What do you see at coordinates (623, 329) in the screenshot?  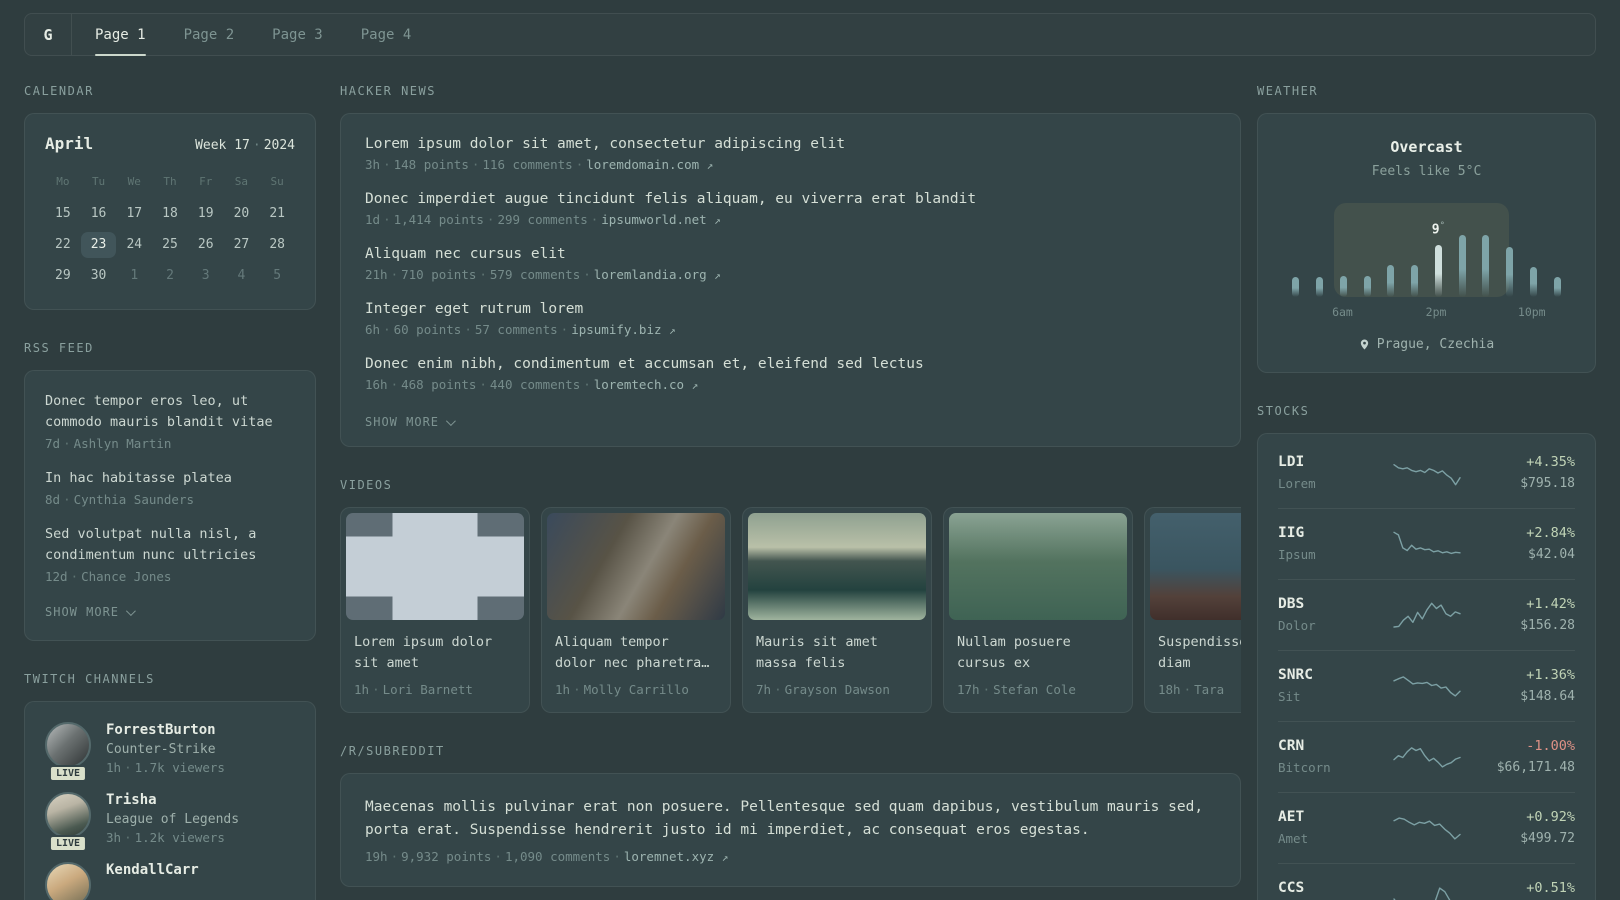 I see `hackernews-url-link: ipsumify.biz ↗` at bounding box center [623, 329].